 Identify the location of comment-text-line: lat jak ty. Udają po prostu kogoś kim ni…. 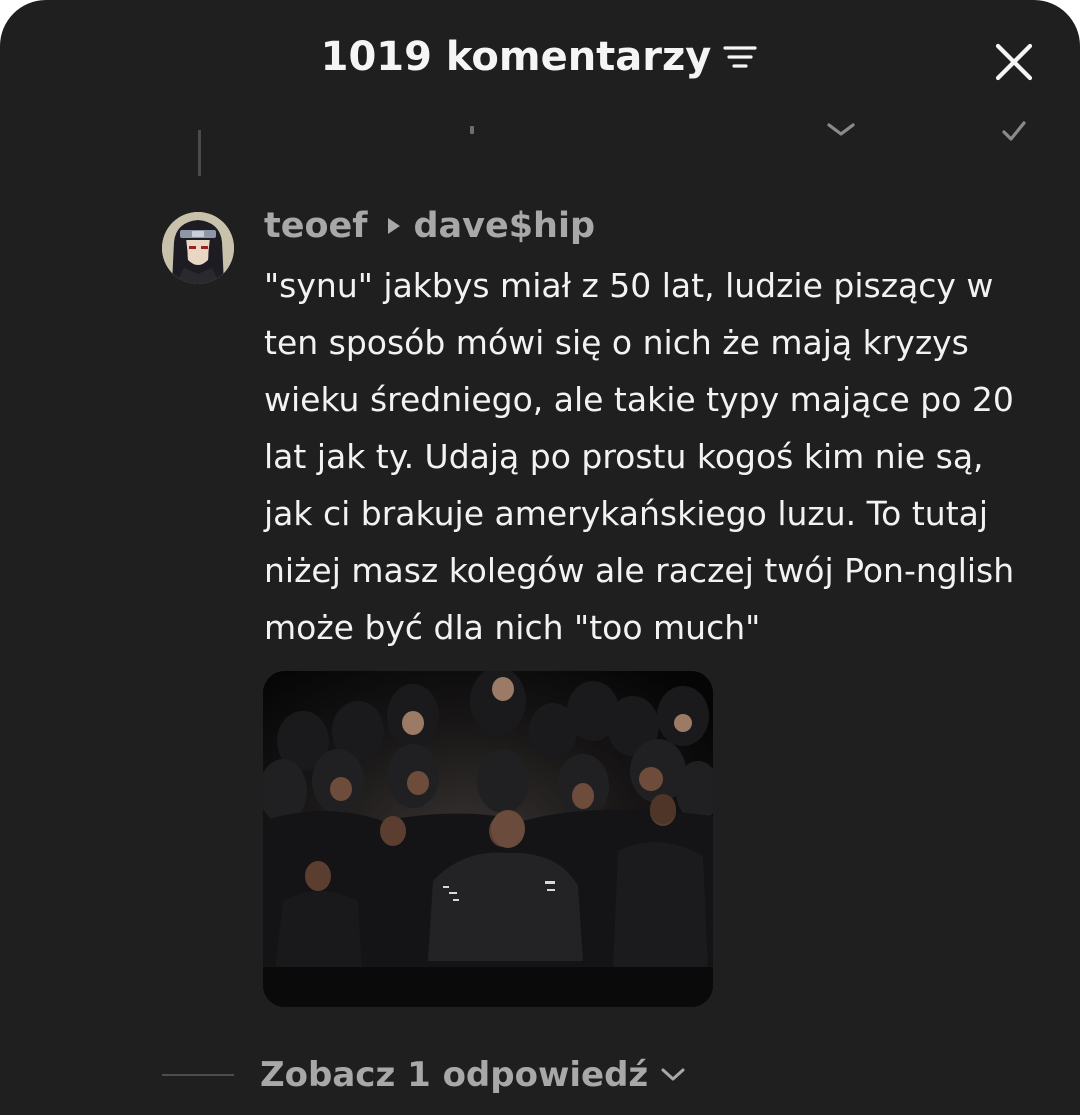
(624, 456).